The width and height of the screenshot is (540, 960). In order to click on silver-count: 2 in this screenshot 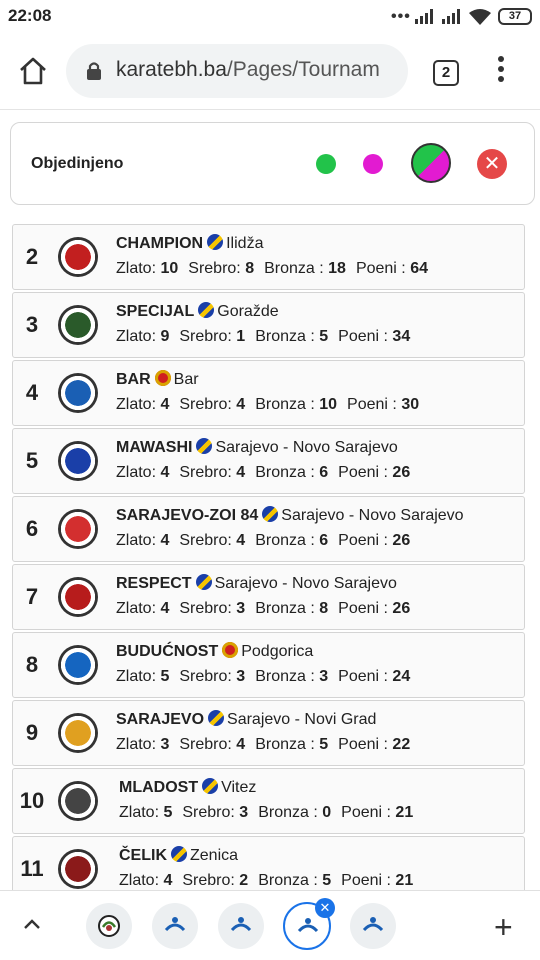, I will do `click(244, 880)`.